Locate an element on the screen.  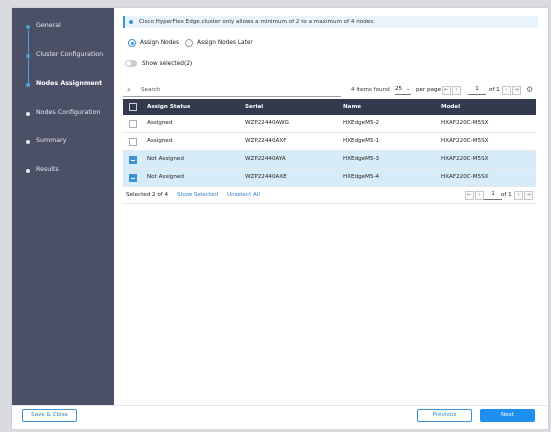
chevron-down-icon: ⌄ is located at coordinates (408, 89).